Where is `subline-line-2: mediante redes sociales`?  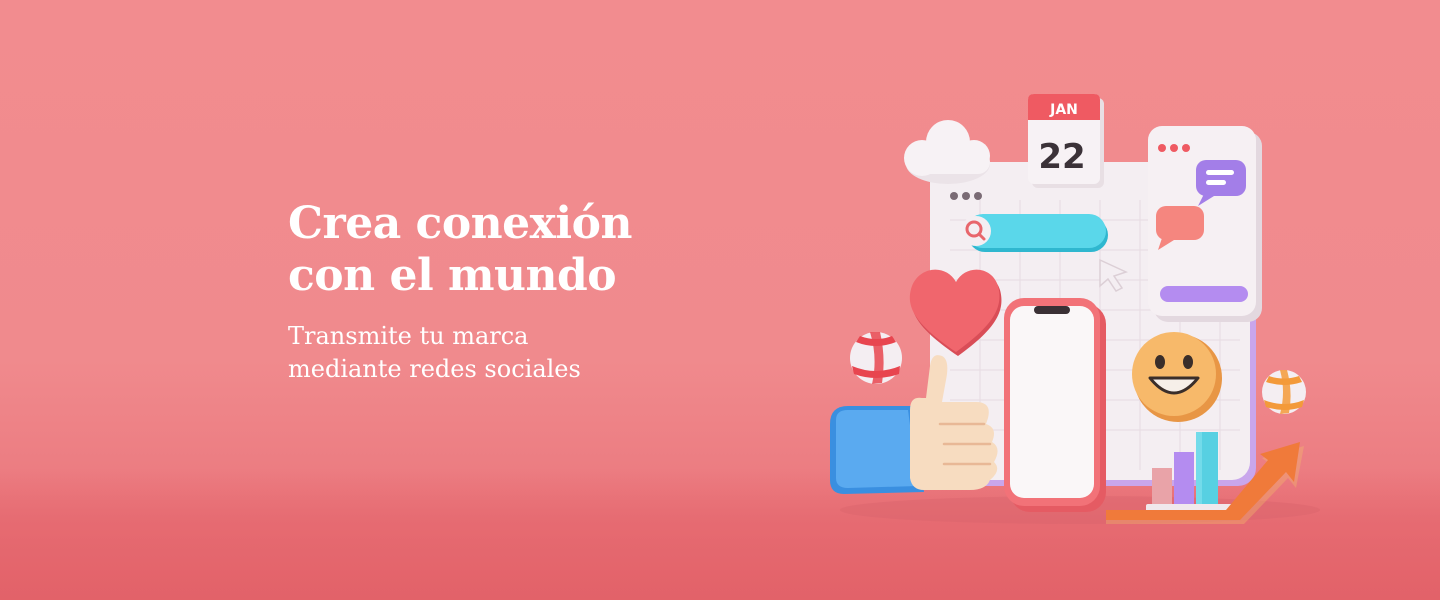
subline-line-2: mediante redes sociales is located at coordinates (434, 369).